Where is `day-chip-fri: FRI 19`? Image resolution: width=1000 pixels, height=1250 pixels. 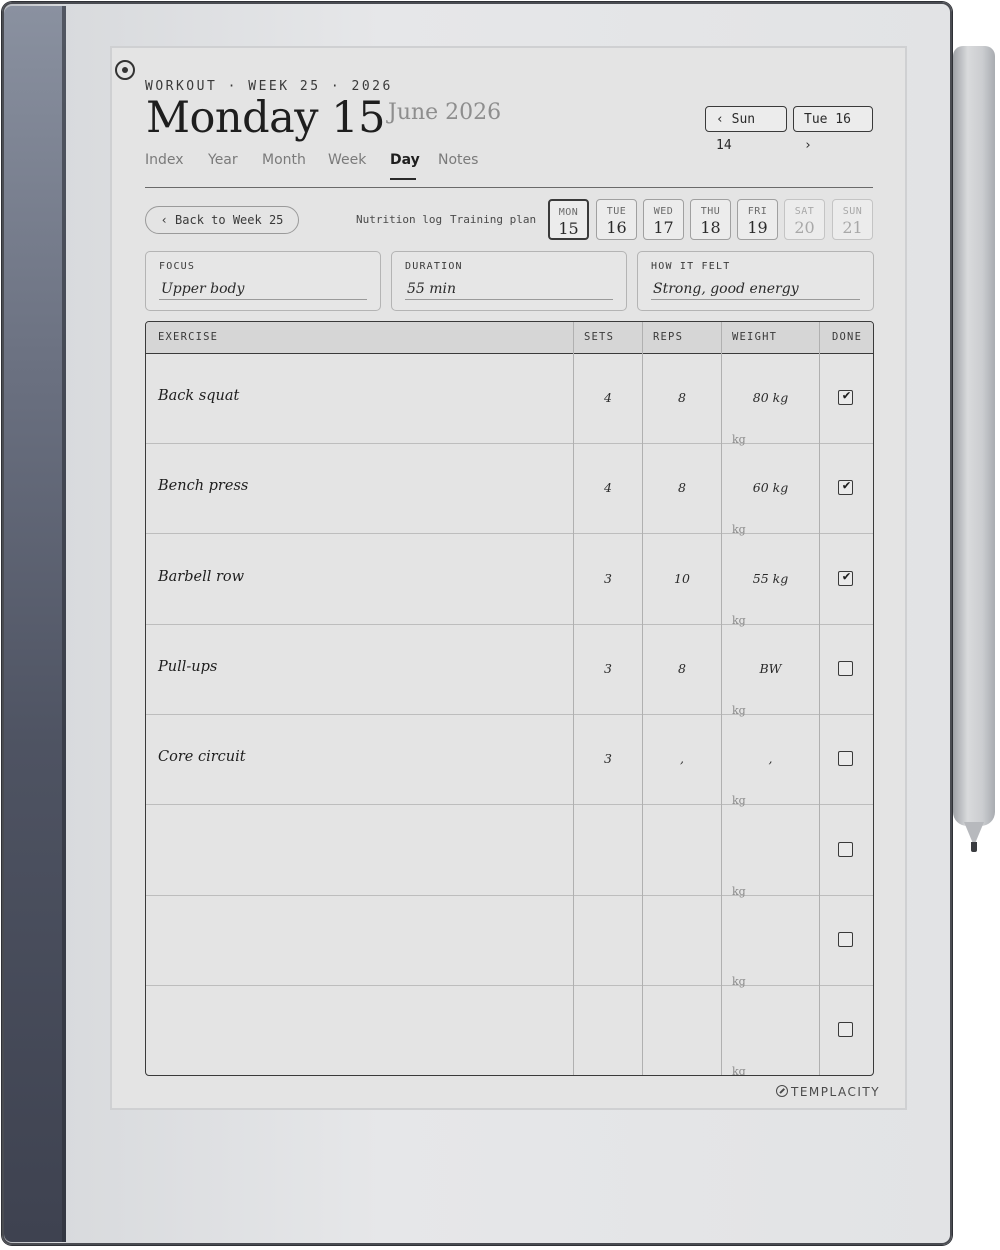
day-chip-fri: FRI 19 is located at coordinates (757, 219).